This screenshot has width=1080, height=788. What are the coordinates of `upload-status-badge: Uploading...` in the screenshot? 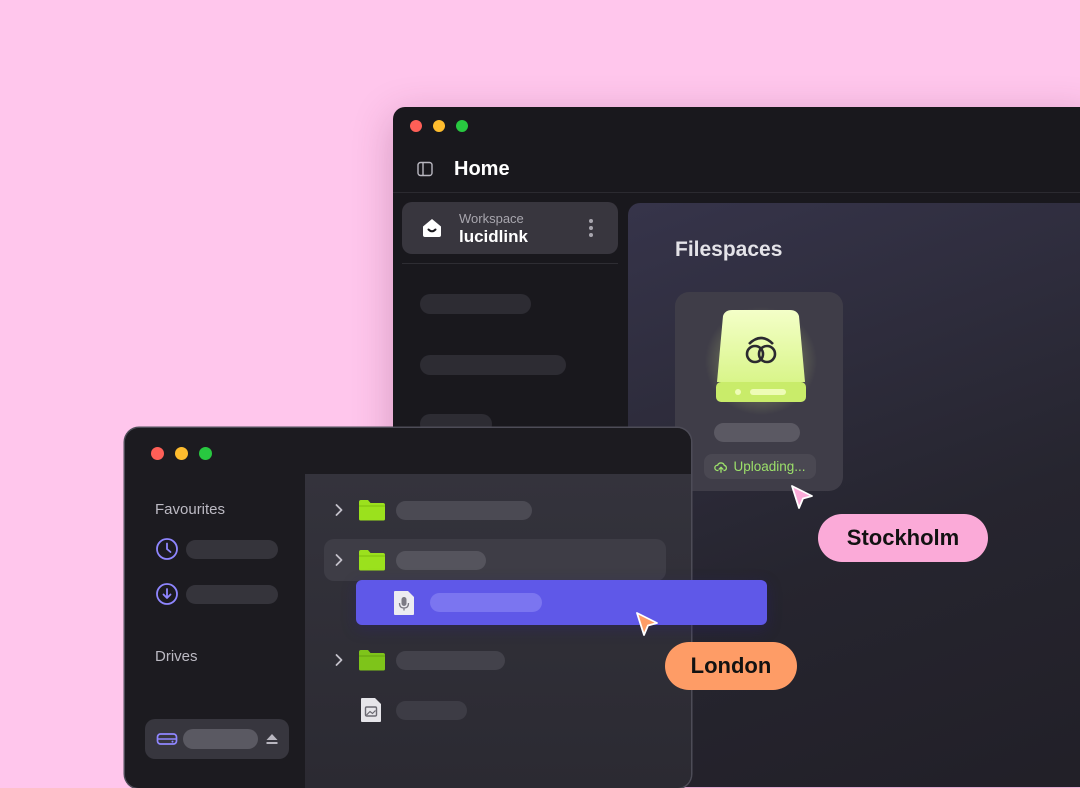 It's located at (760, 466).